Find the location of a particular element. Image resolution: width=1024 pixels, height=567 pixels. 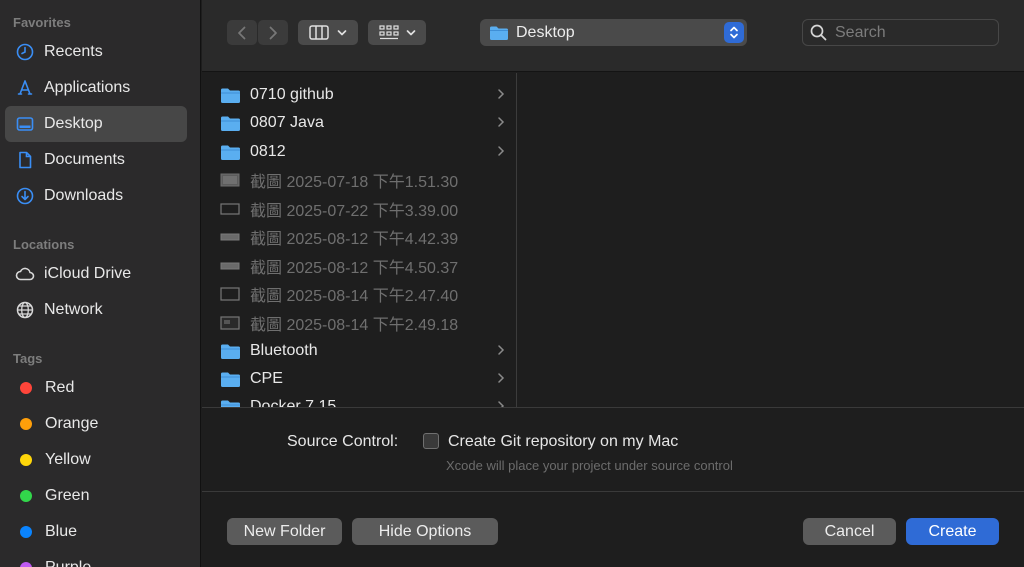

sidebar-item-label: Blue is located at coordinates (61, 531).